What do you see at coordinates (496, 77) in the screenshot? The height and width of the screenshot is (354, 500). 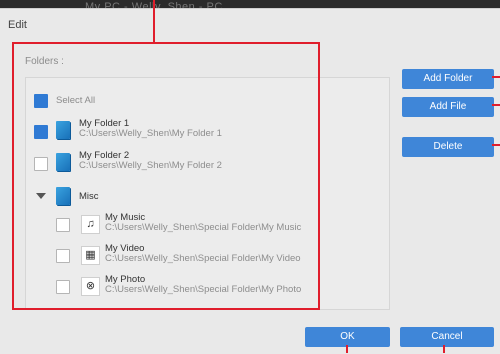 I see `annotation-tick-add-folder` at bounding box center [496, 77].